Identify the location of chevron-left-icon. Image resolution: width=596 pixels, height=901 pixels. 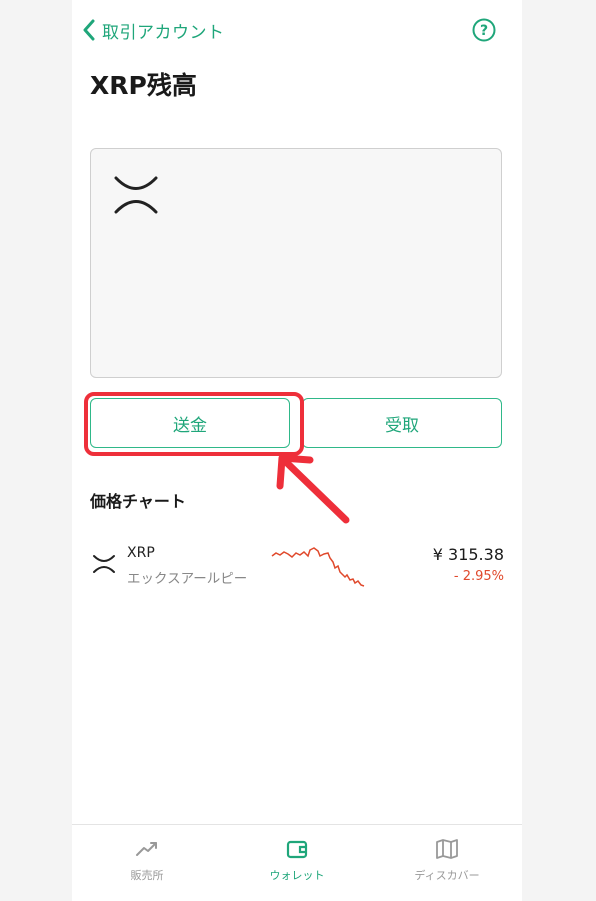
(89, 30).